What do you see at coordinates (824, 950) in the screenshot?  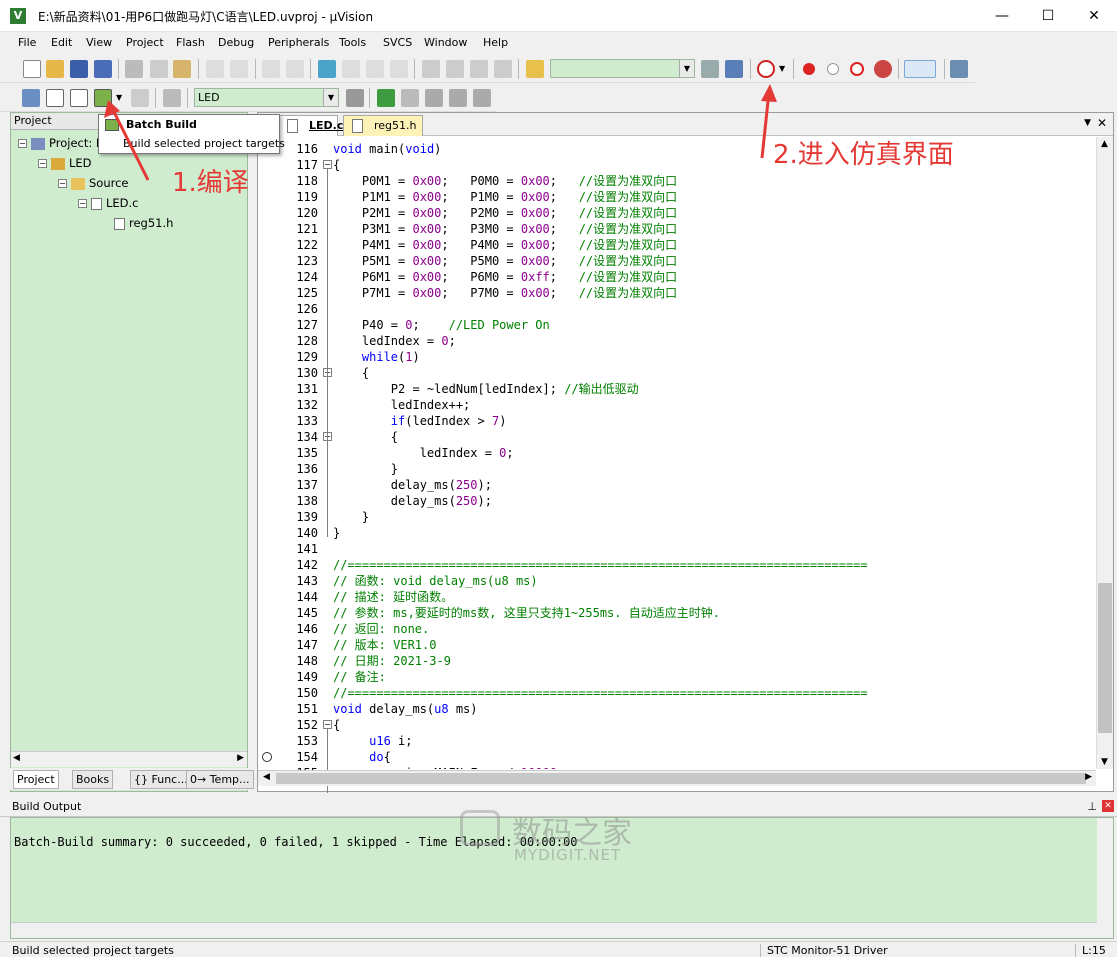 I see `status-debug-driver: STC Monitor-51 Driver` at bounding box center [824, 950].